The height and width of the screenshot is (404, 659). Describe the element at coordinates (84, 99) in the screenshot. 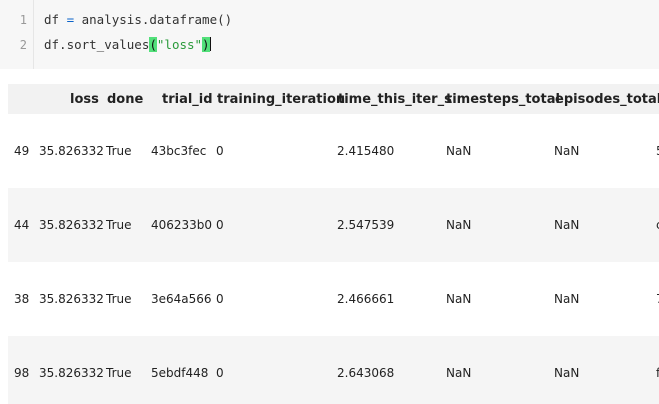

I see `column-header-loss: loss` at that location.